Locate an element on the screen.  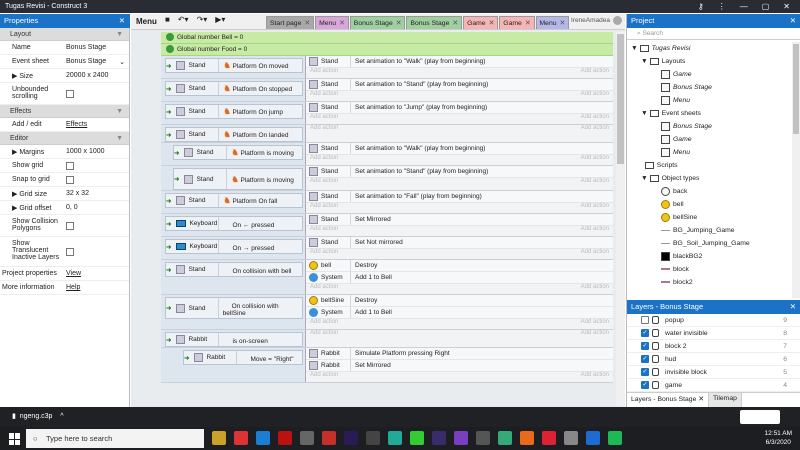
view-link: View is located at coordinates (96, 273).